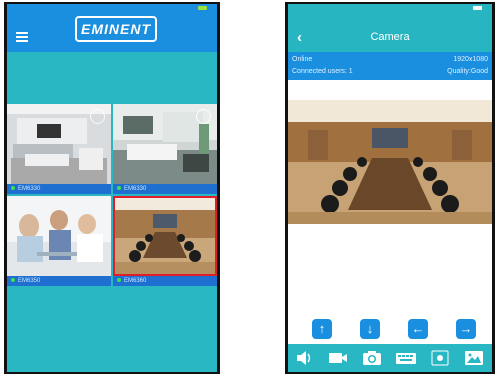 The height and width of the screenshot is (376, 497). What do you see at coordinates (116, 29) in the screenshot?
I see `brand-logo: EMINENT` at bounding box center [116, 29].